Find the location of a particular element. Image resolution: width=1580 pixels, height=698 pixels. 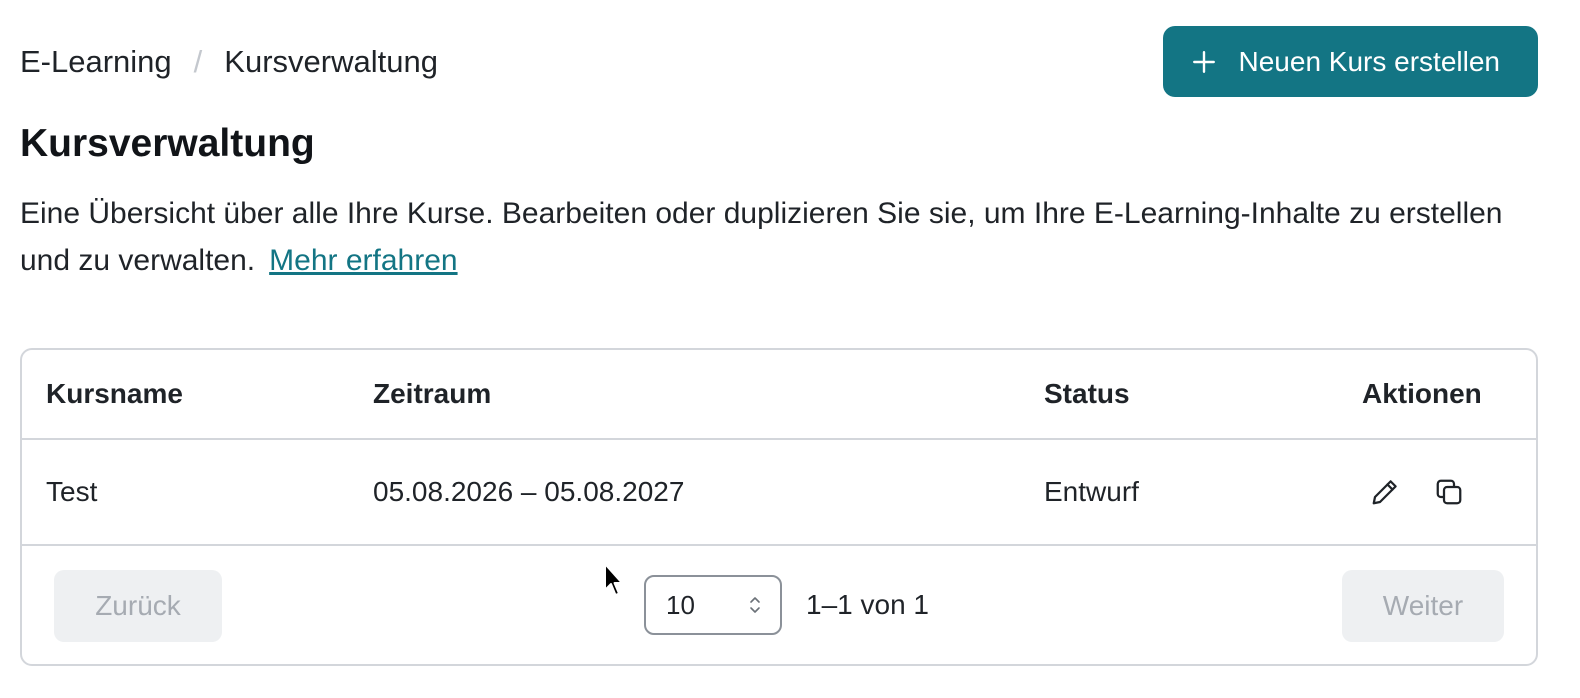

page-size-value: 10 is located at coordinates (680, 604).